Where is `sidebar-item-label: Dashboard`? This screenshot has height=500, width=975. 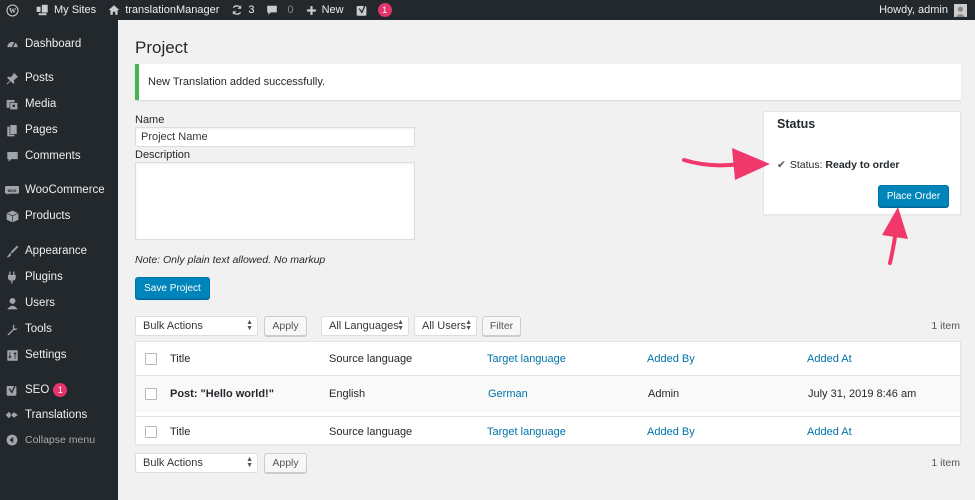 sidebar-item-label: Dashboard is located at coordinates (53, 44).